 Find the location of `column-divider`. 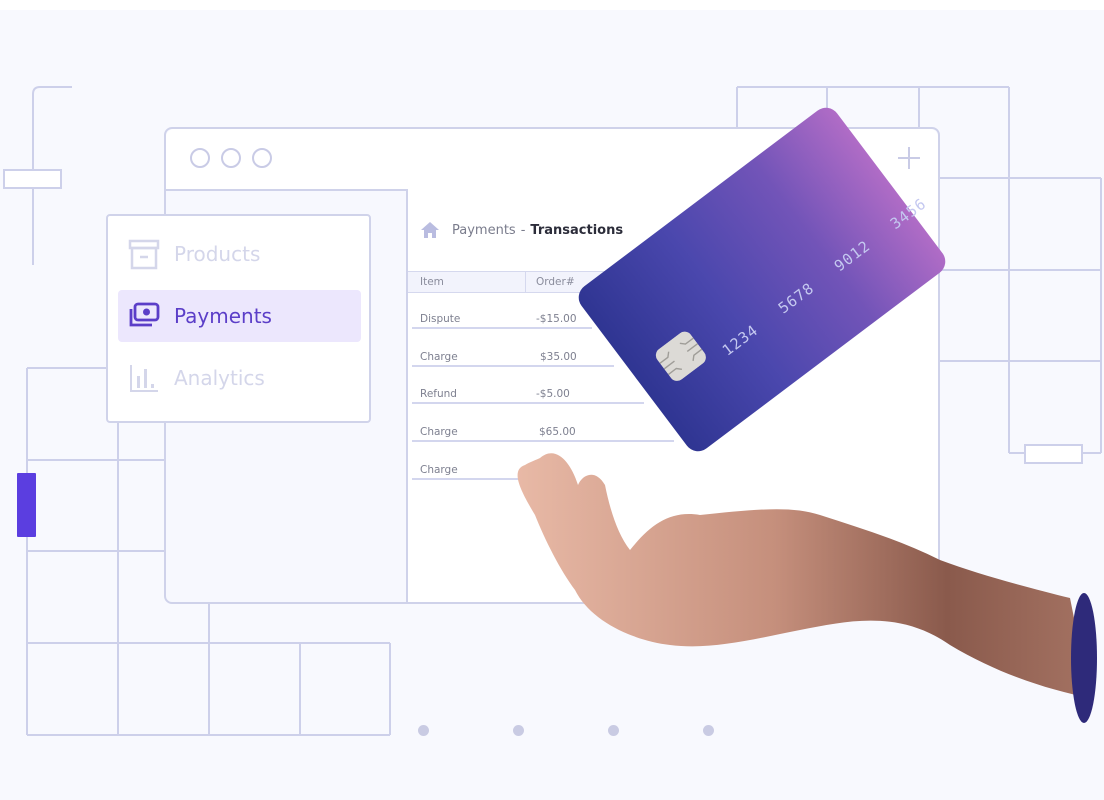

column-divider is located at coordinates (525, 282).